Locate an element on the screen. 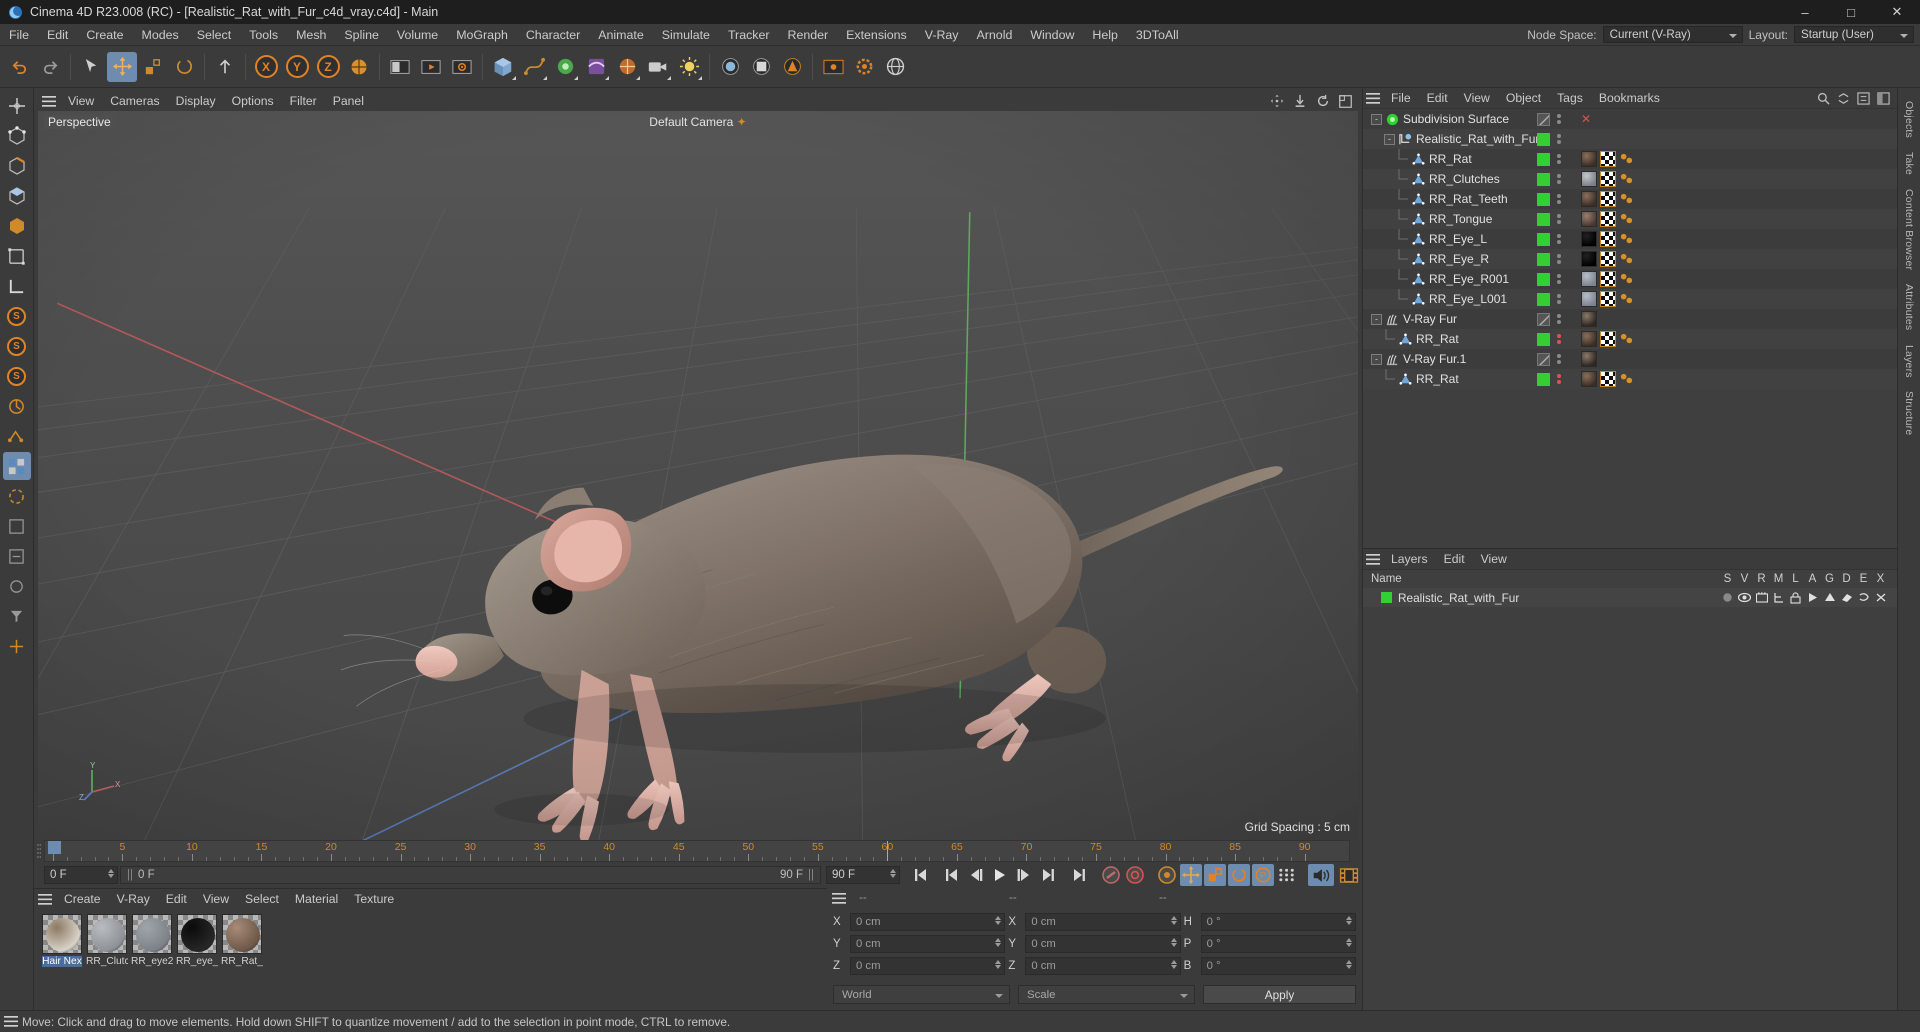  viewport-pan-icon is located at coordinates (1277, 101).